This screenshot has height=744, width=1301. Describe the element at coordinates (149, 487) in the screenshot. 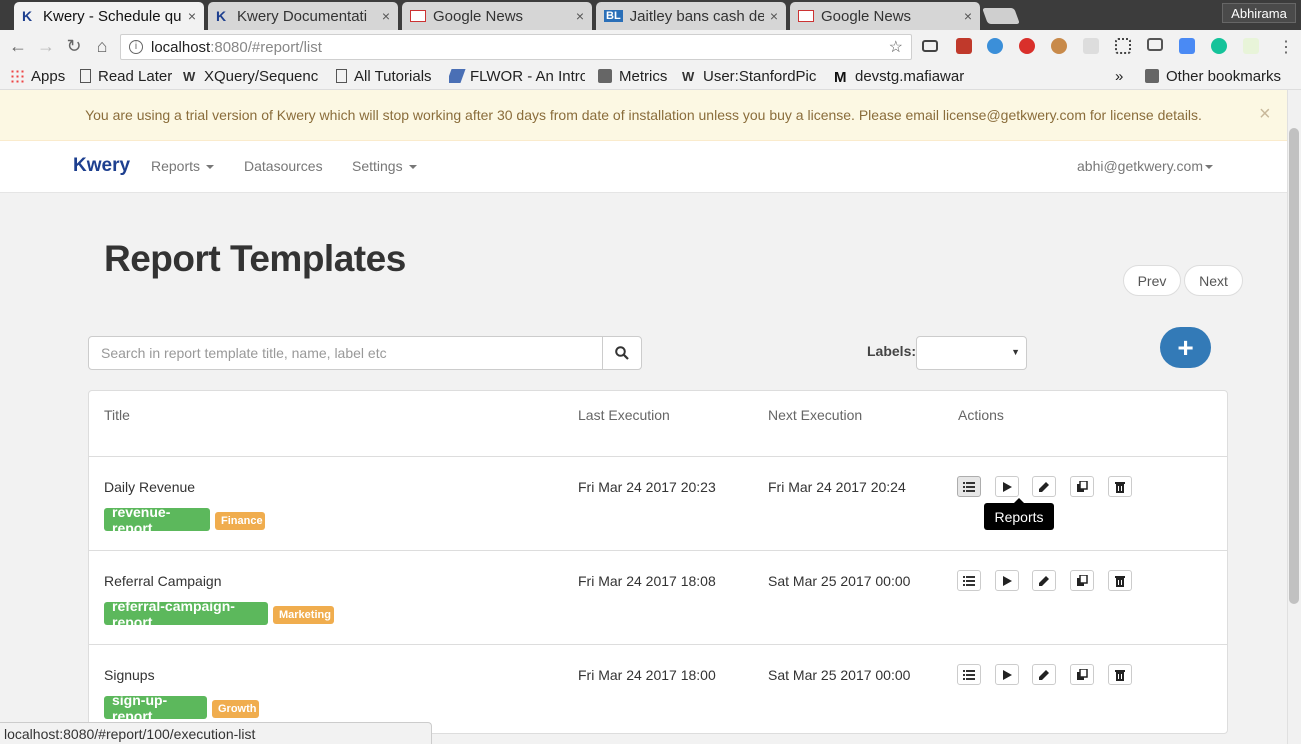

I see `report-title: Daily Revenue` at that location.